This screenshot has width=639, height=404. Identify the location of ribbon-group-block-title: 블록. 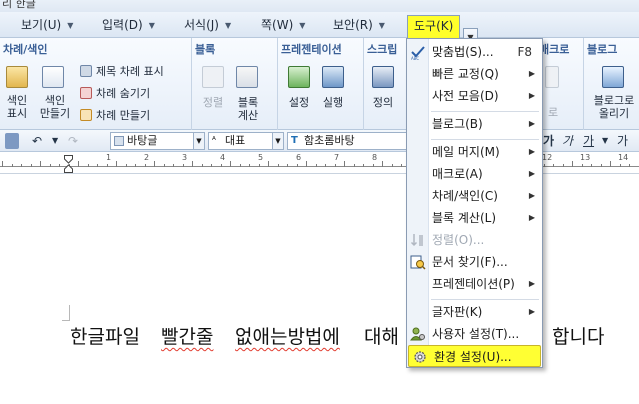
(205, 49).